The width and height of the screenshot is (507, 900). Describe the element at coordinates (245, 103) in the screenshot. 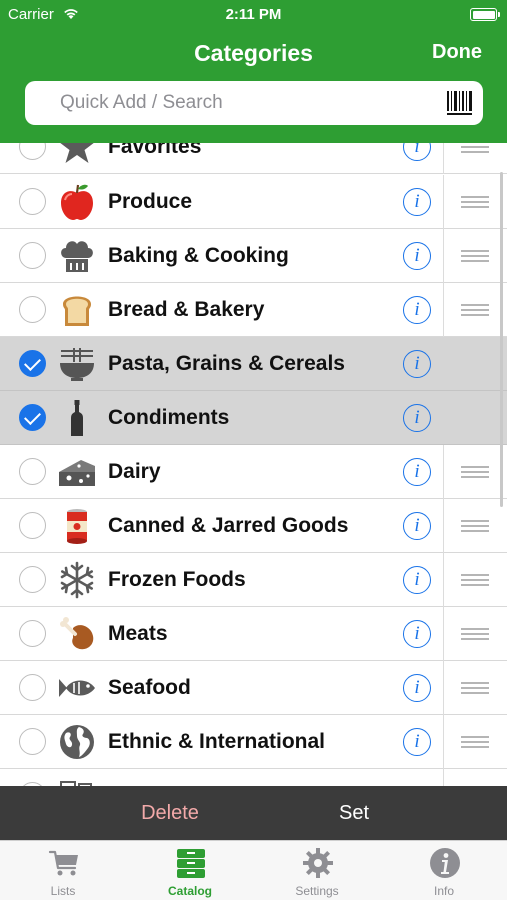

I see `quick-add-search-input` at that location.